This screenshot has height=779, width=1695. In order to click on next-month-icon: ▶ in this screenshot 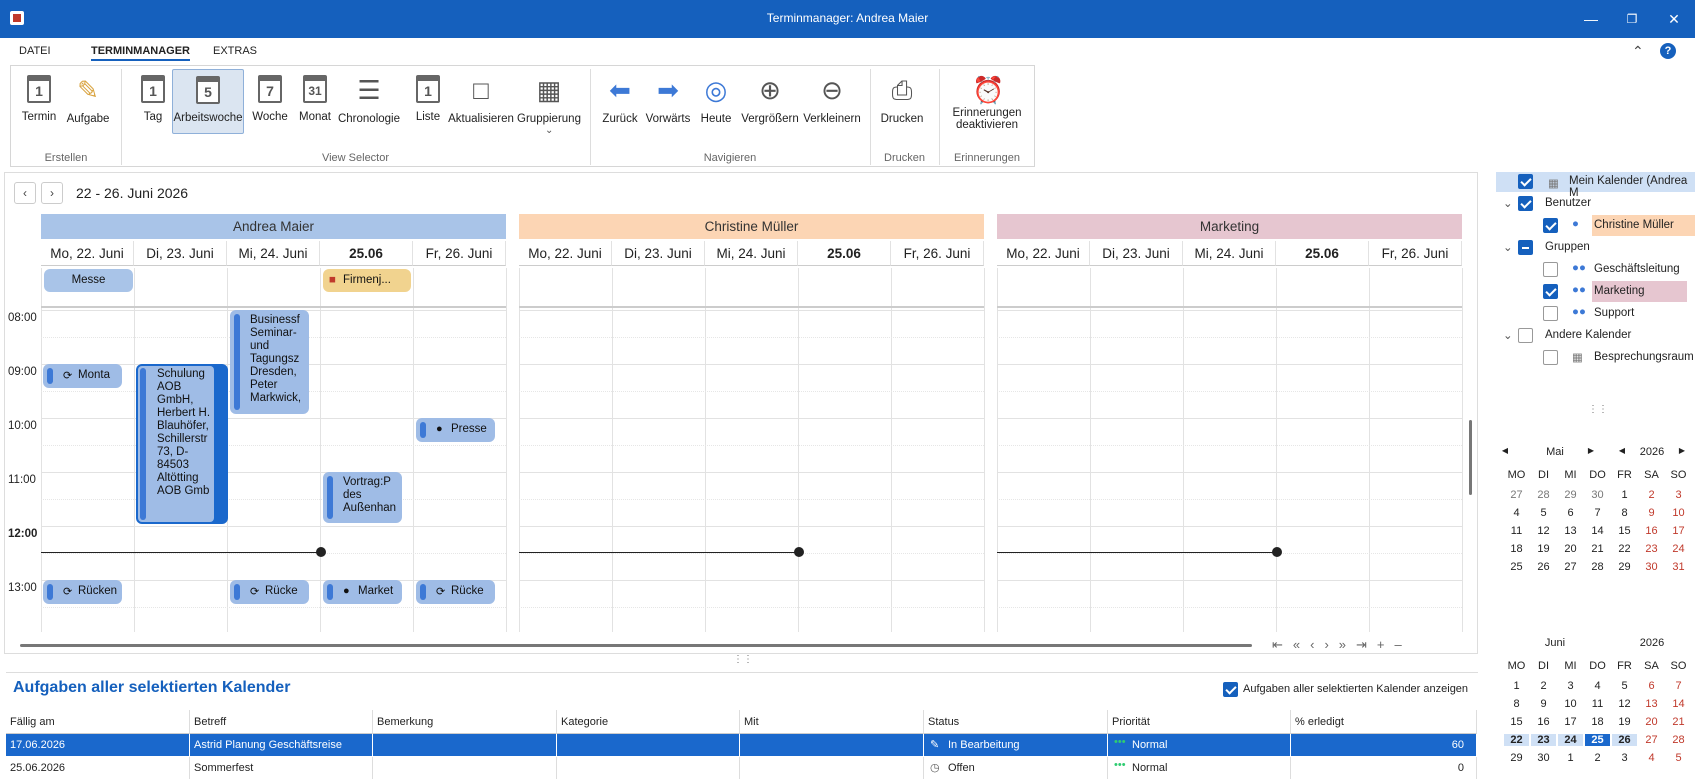, I will do `click(1591, 450)`.